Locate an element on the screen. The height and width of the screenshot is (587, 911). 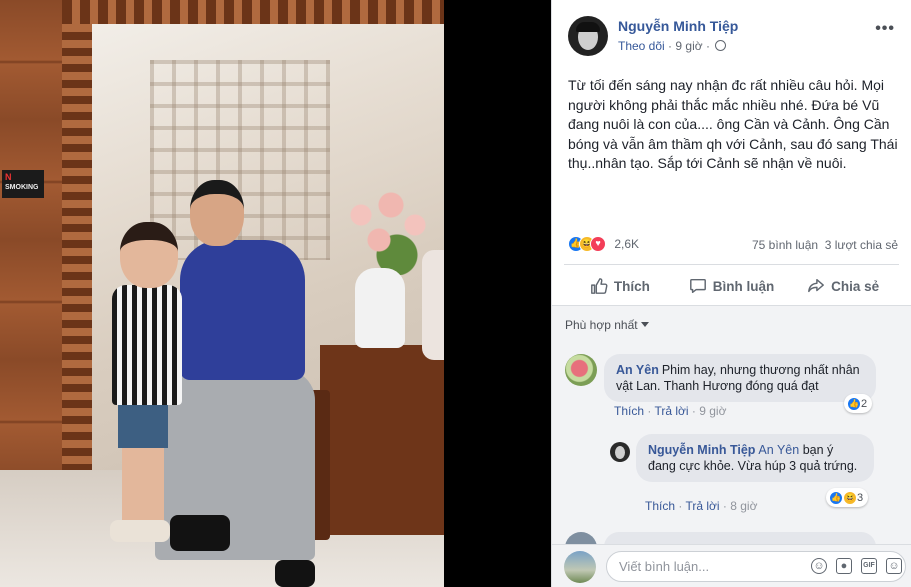
composer-icons: ☺ ● GIF ☺ is located at coordinates (856, 566).